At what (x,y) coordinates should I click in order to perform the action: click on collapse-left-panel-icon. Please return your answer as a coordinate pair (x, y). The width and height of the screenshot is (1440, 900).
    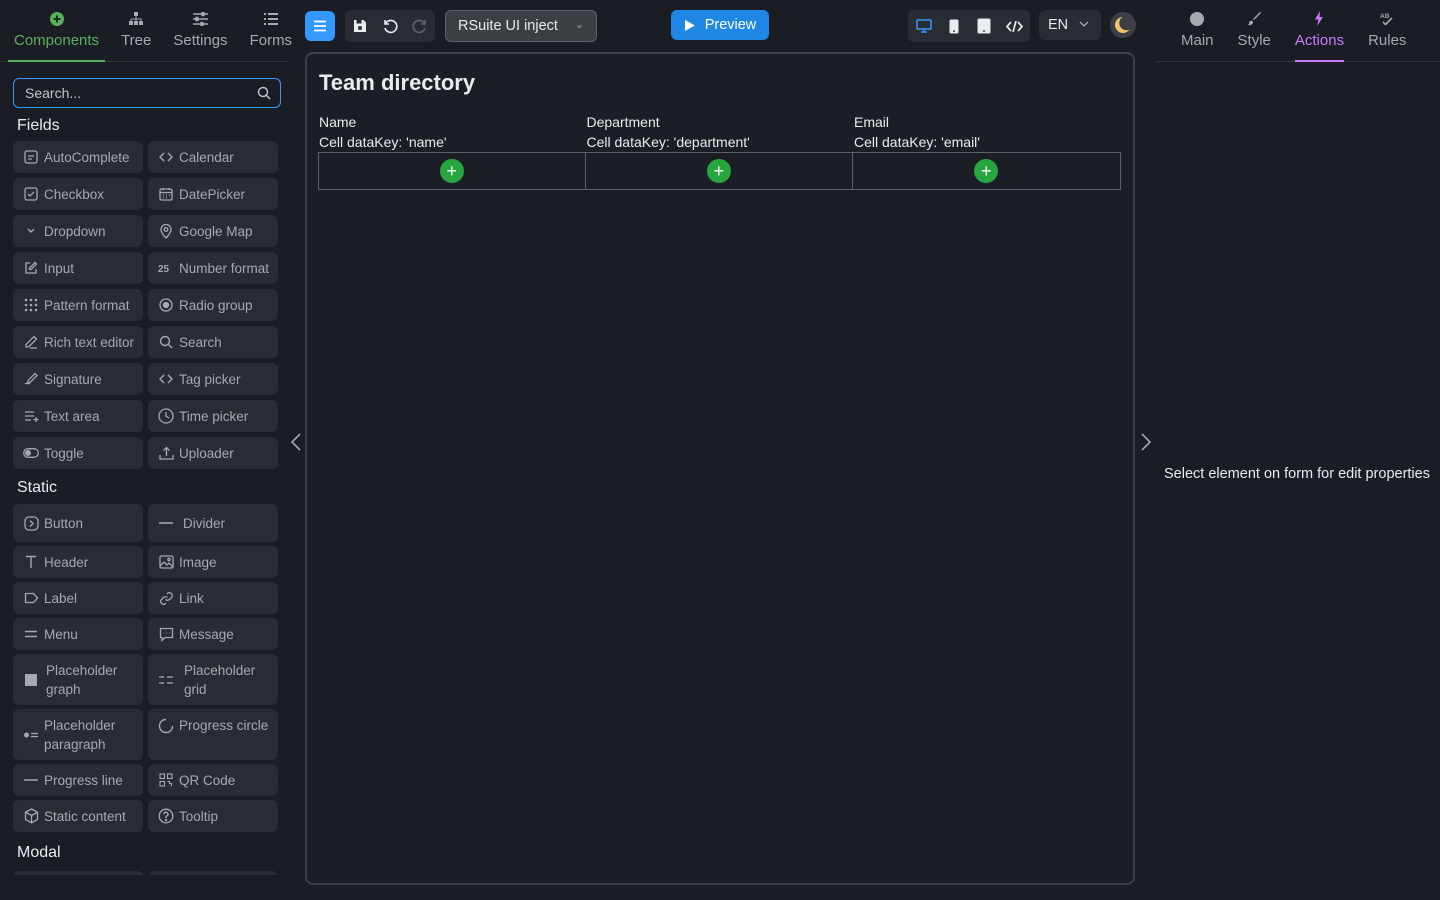
    Looking at the image, I should click on (296, 442).